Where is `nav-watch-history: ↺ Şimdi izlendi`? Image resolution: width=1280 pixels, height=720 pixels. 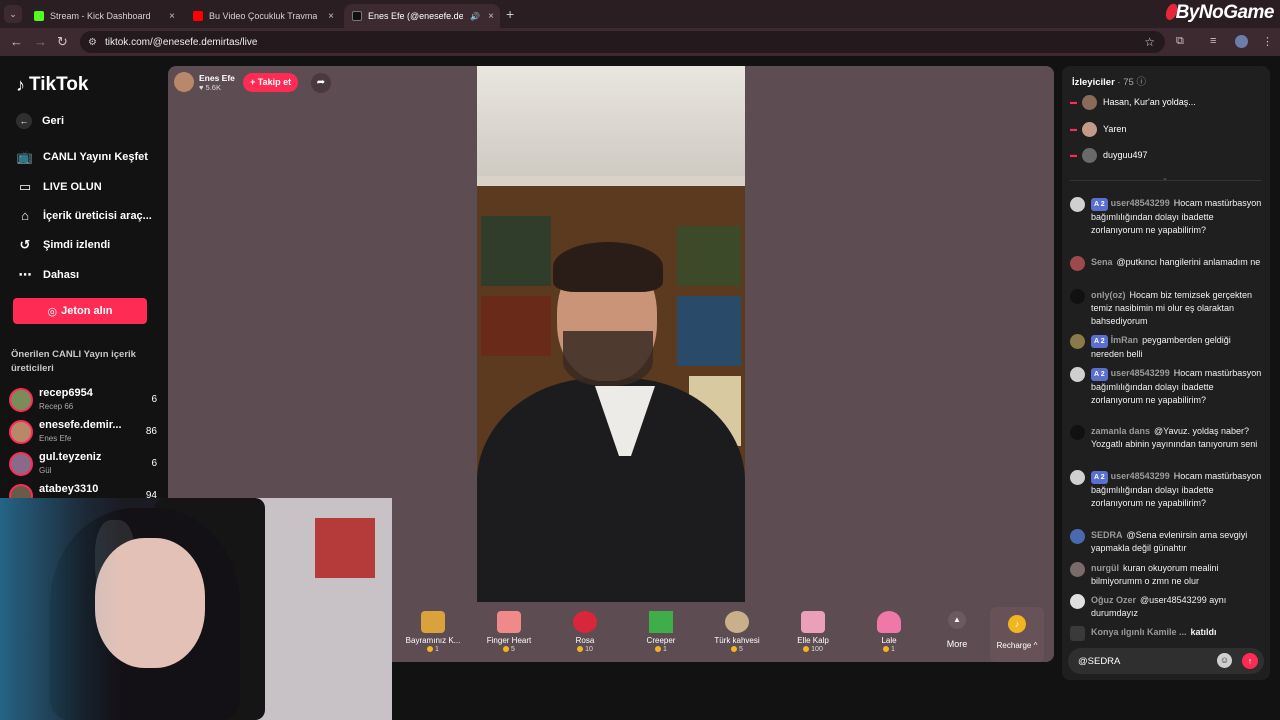 nav-watch-history: ↺ Şimdi izlendi is located at coordinates (63, 245).